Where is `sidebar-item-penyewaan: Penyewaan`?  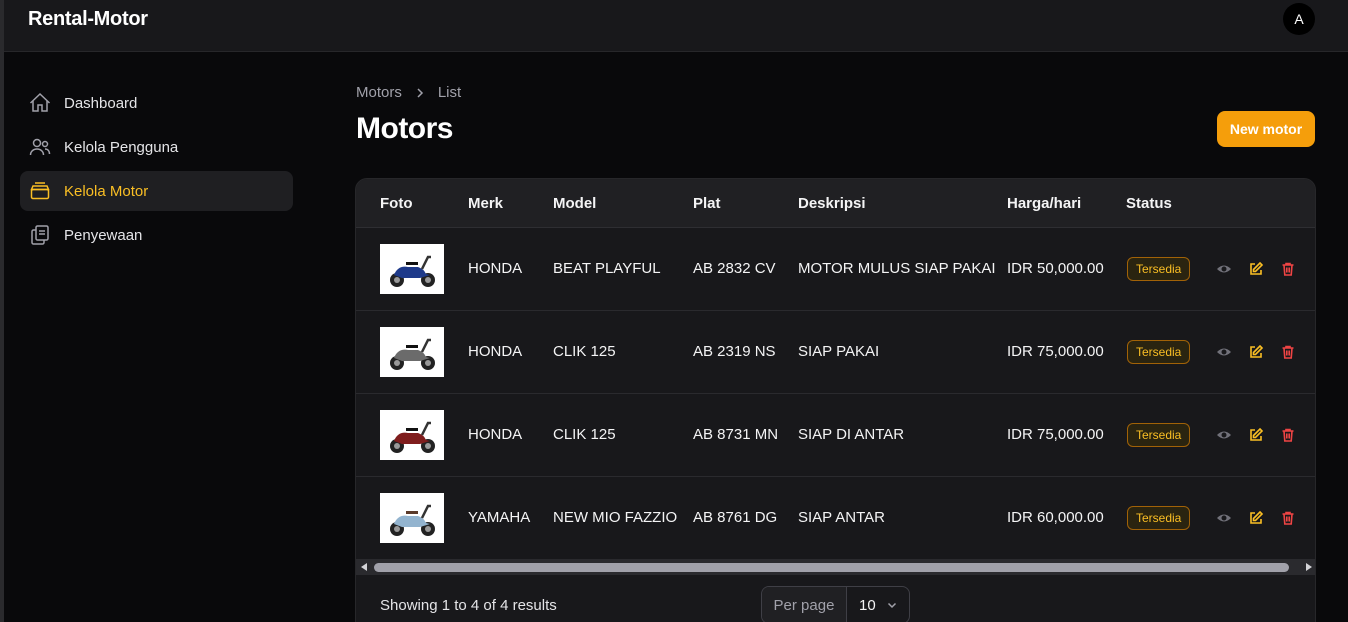 sidebar-item-penyewaan: Penyewaan is located at coordinates (156, 235).